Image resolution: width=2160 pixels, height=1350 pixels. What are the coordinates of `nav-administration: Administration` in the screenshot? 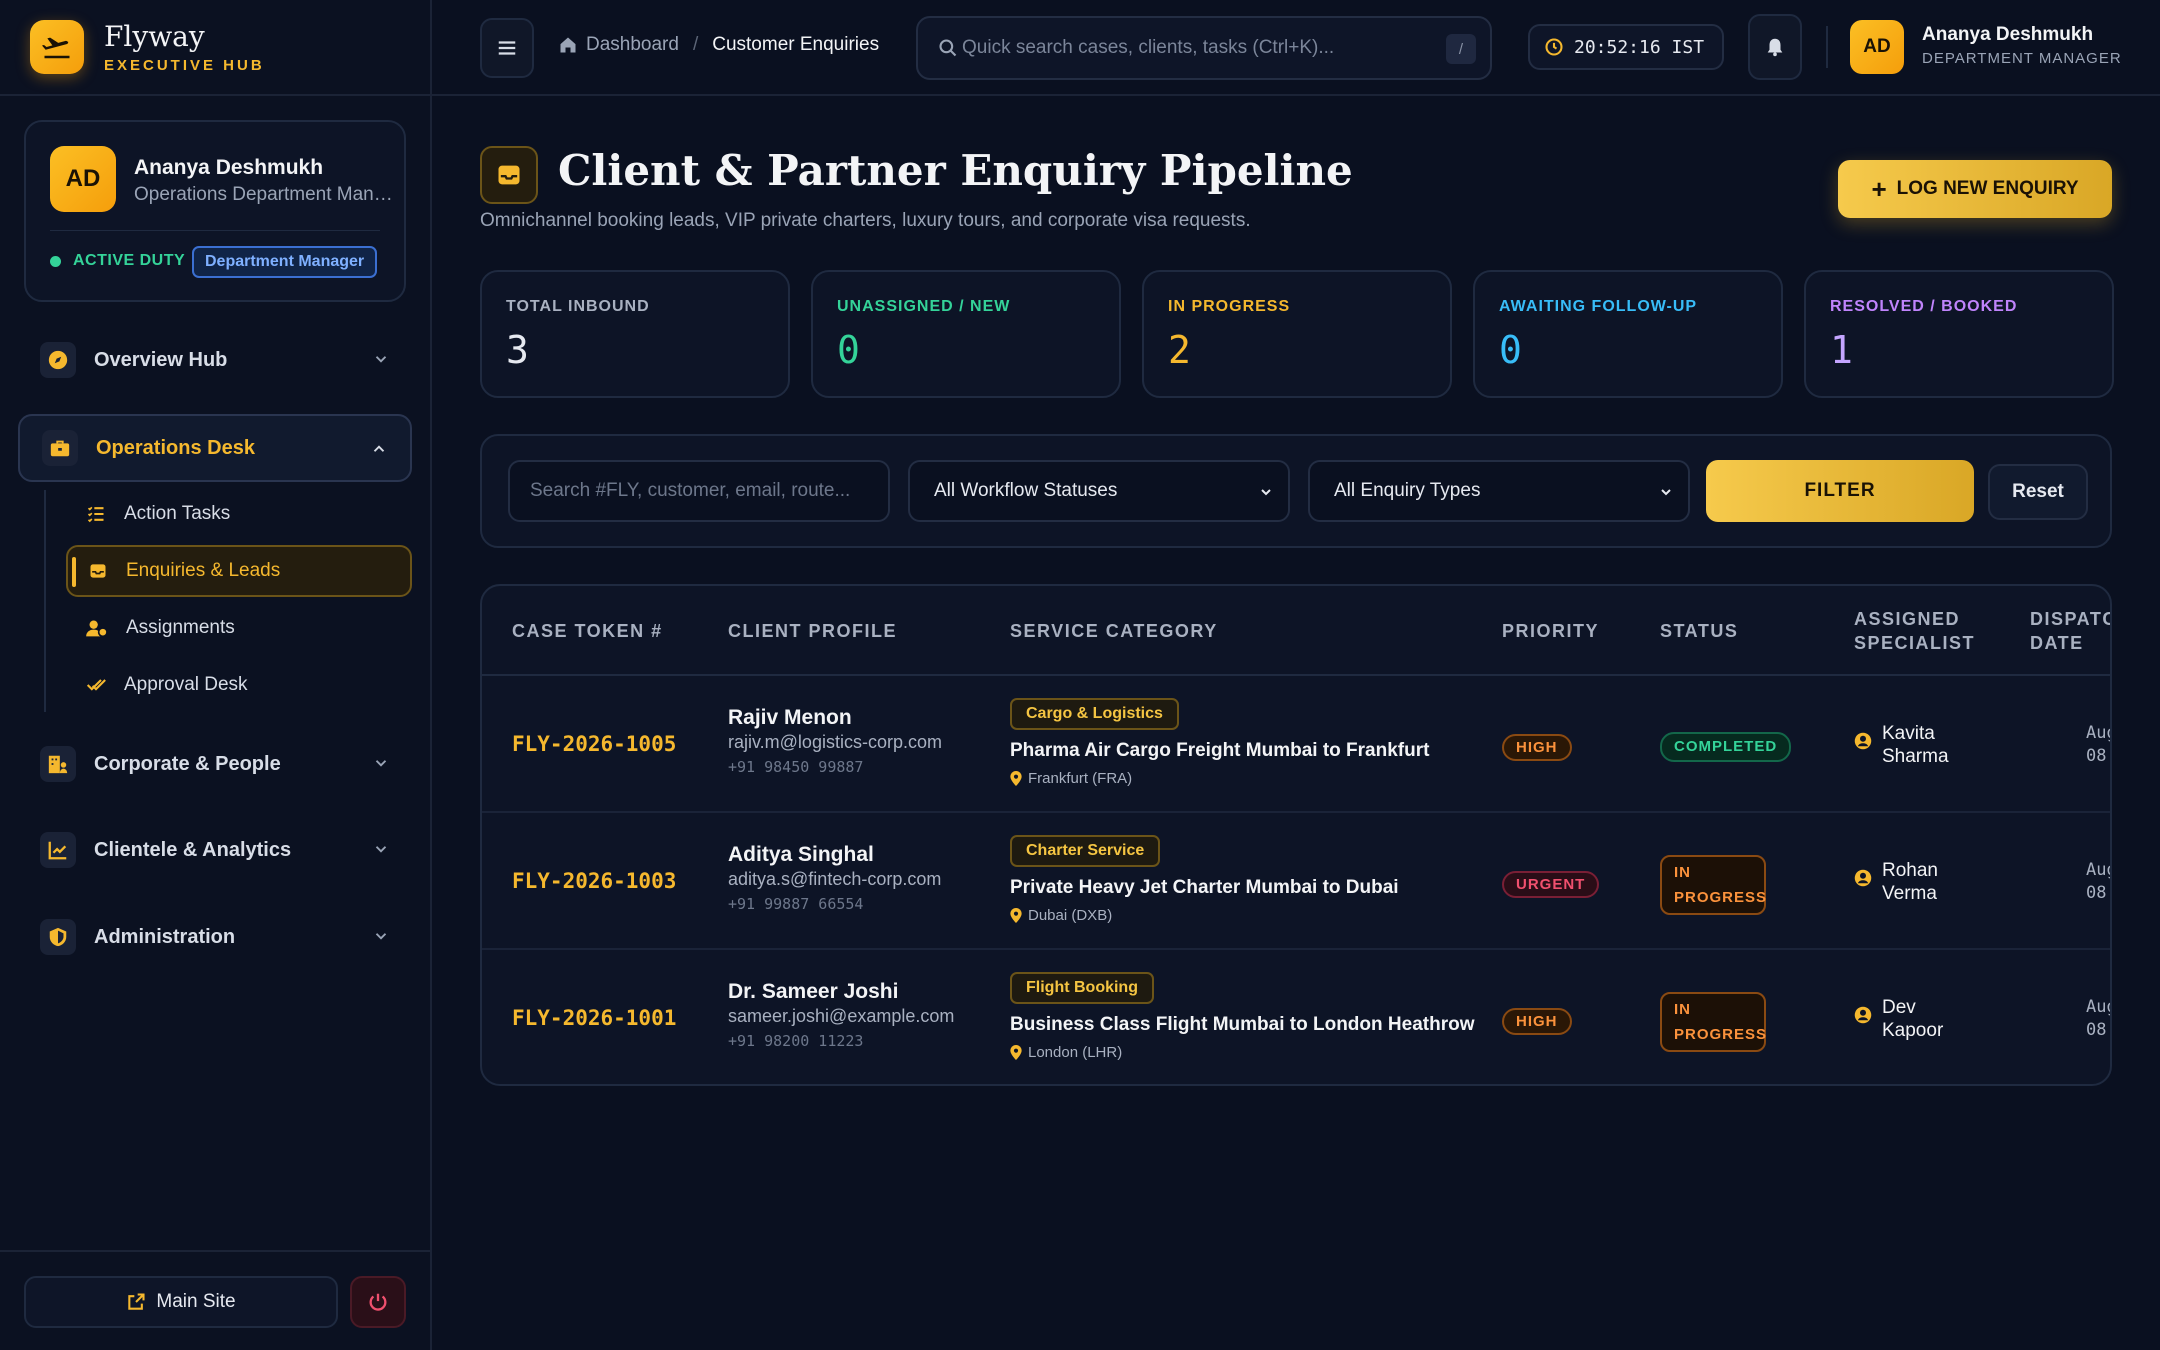 It's located at (215, 937).